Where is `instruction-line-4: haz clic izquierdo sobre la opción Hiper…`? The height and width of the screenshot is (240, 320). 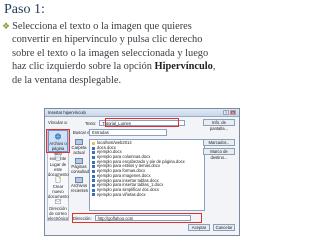 instruction-line-4: haz clic izquierdo sobre la opción Hiper… is located at coordinates (152, 66).